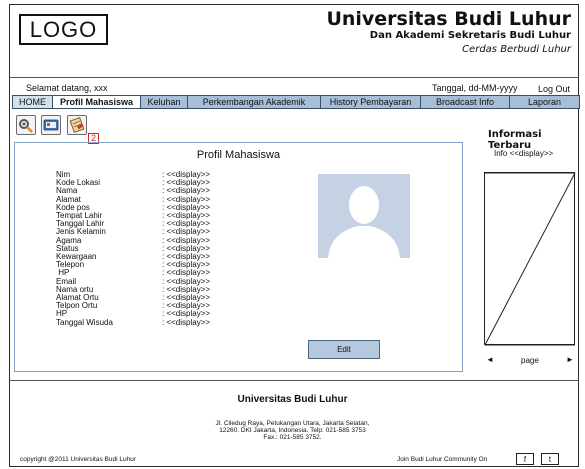  Describe the element at coordinates (63, 29) in the screenshot. I see `logo: LOGO` at that location.